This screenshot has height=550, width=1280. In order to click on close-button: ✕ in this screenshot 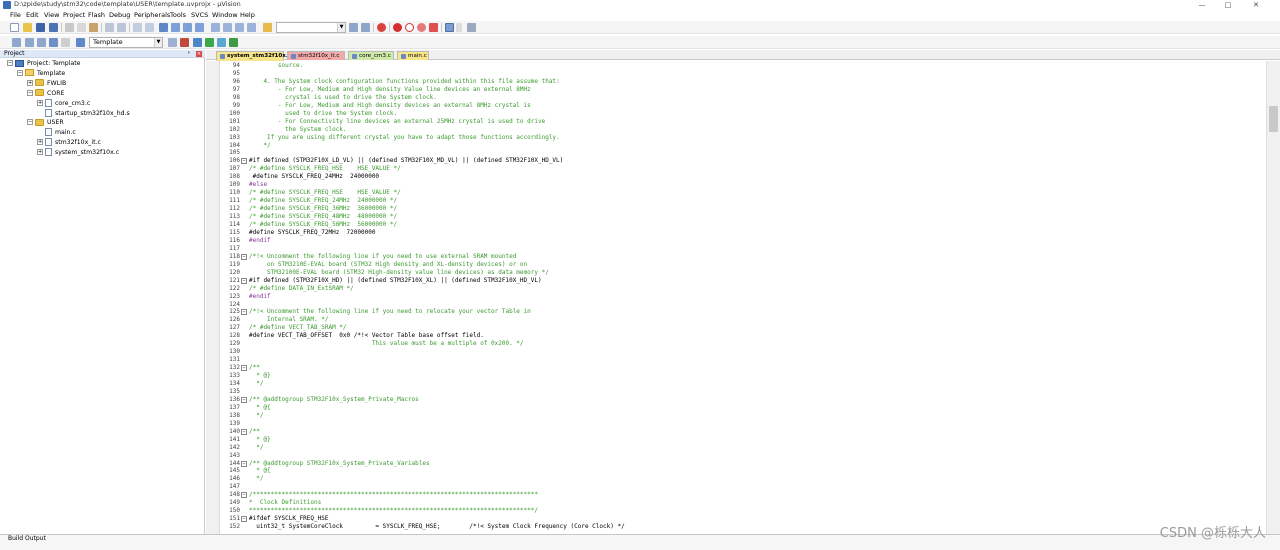, I will do `click(1256, 5)`.